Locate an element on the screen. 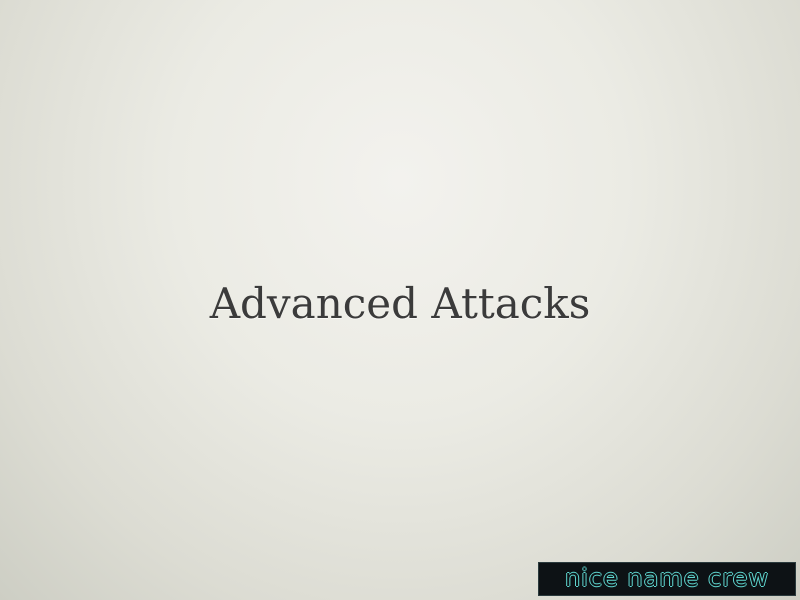  crew-logo-text: nice name crew is located at coordinates (667, 578).